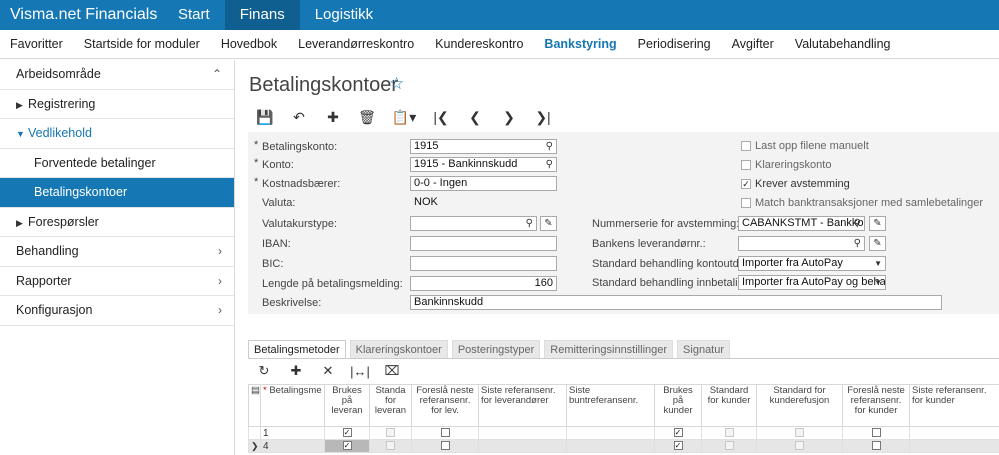  Describe the element at coordinates (475, 117) in the screenshot. I see `previous-record-icon: ❮` at that location.